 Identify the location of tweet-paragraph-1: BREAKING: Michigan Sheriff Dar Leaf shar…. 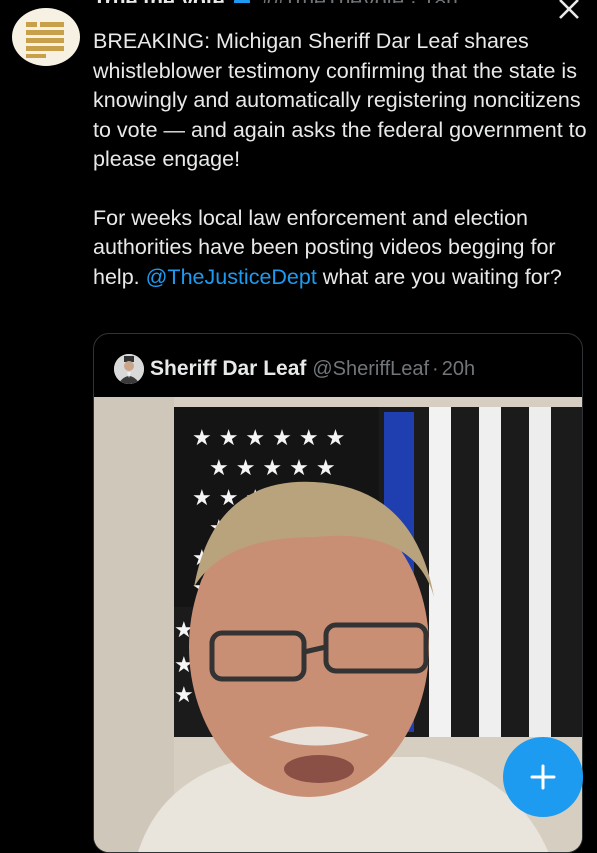
(340, 100).